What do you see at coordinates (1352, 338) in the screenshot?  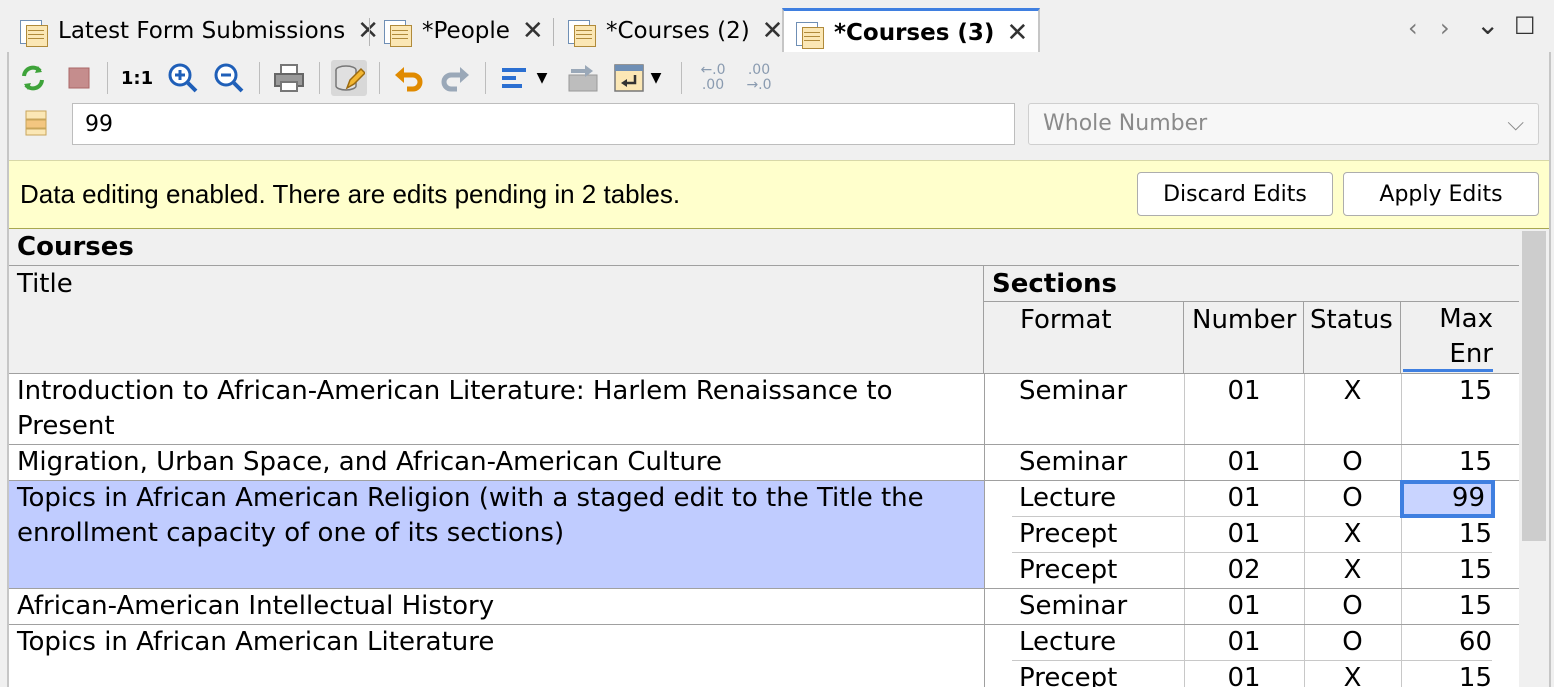 I see `column-header-status: Status` at bounding box center [1352, 338].